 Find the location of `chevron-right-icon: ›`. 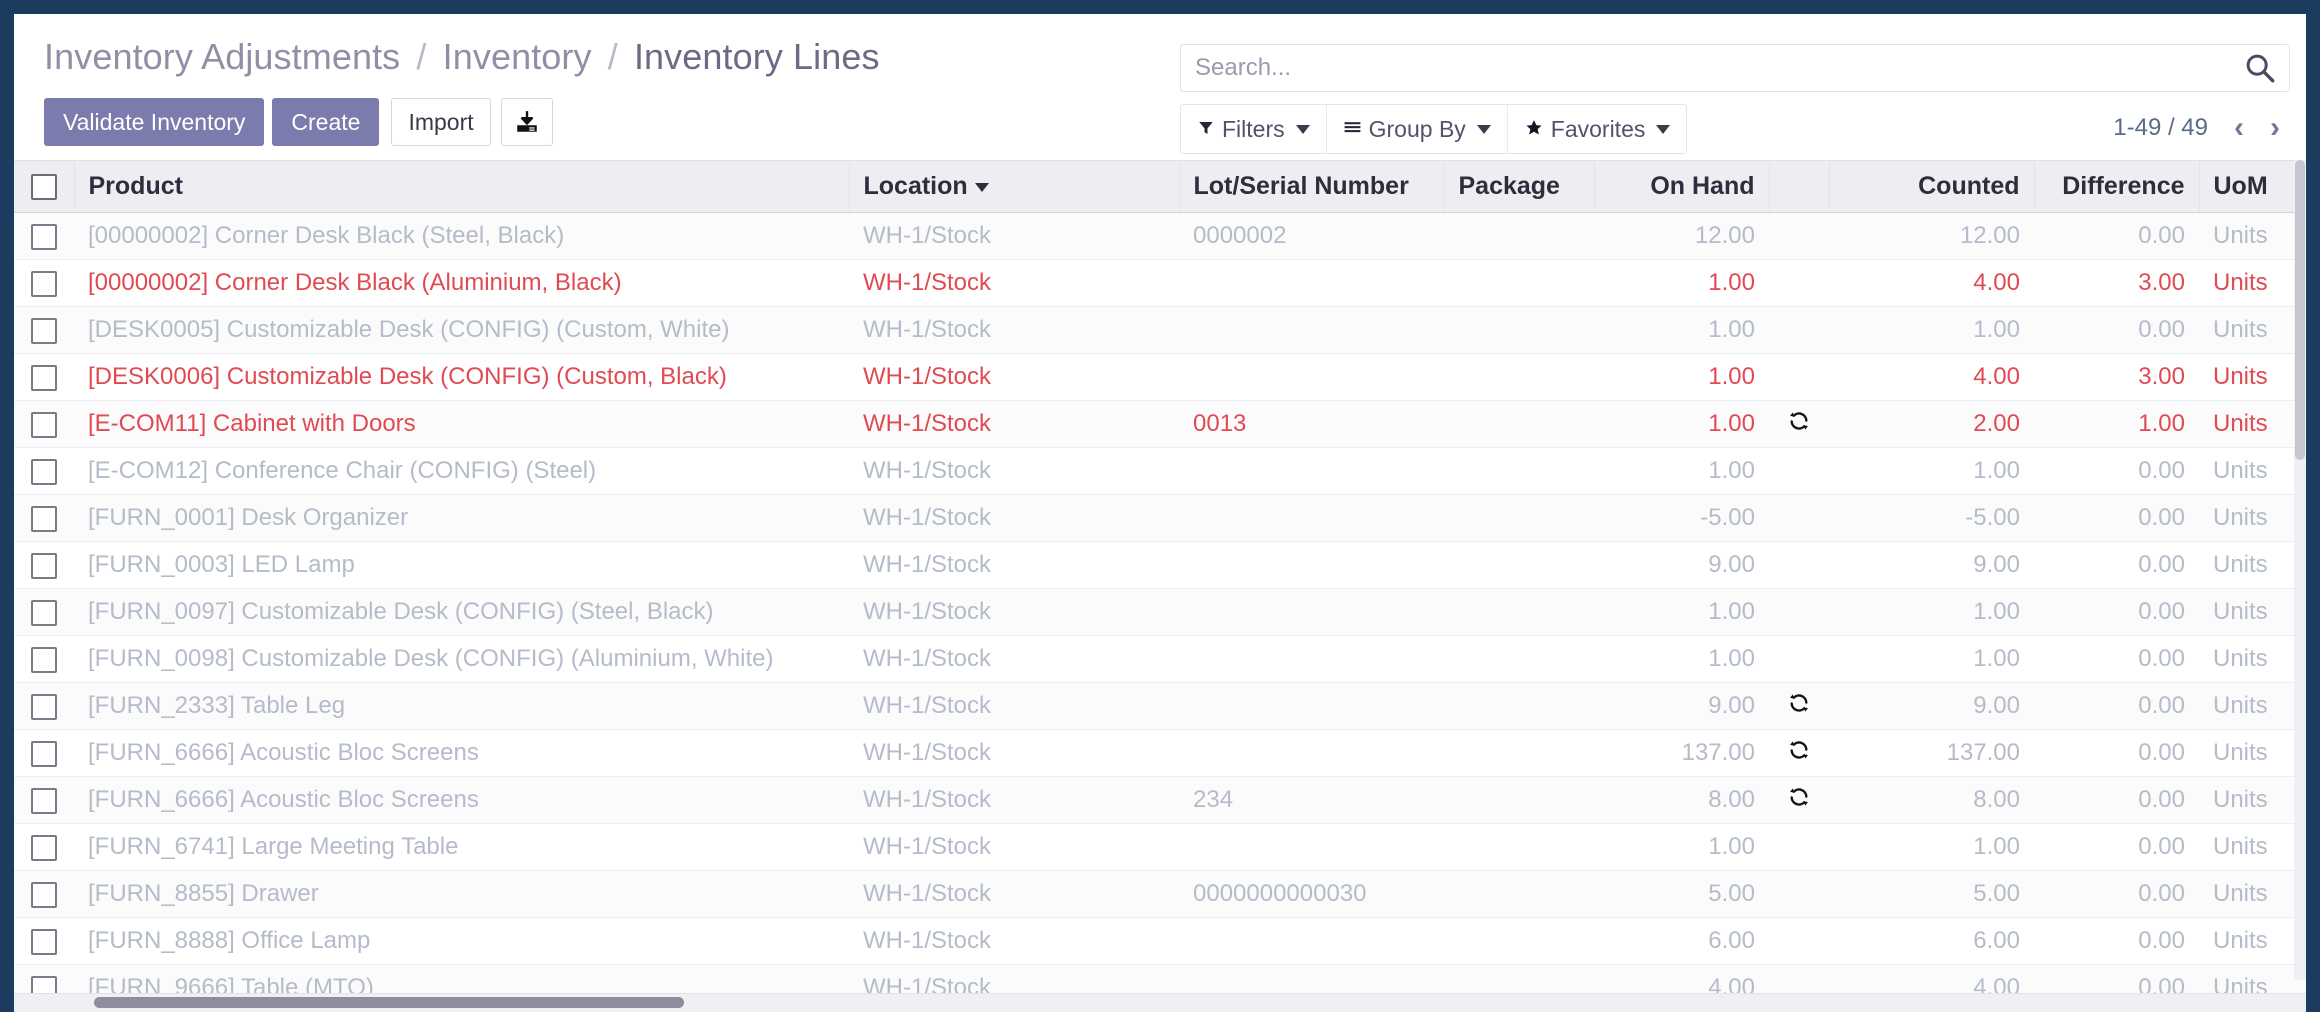

chevron-right-icon: › is located at coordinates (2275, 128).